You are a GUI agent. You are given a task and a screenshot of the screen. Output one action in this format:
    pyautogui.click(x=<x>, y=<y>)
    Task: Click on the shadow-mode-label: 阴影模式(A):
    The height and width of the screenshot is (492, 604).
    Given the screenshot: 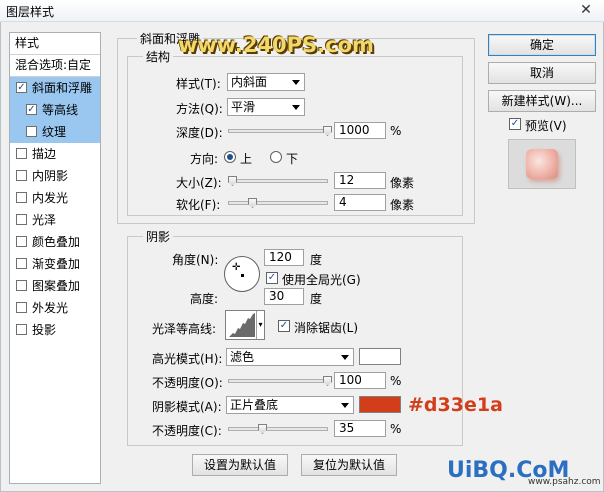 What is the action you would take?
    pyautogui.click(x=187, y=407)
    